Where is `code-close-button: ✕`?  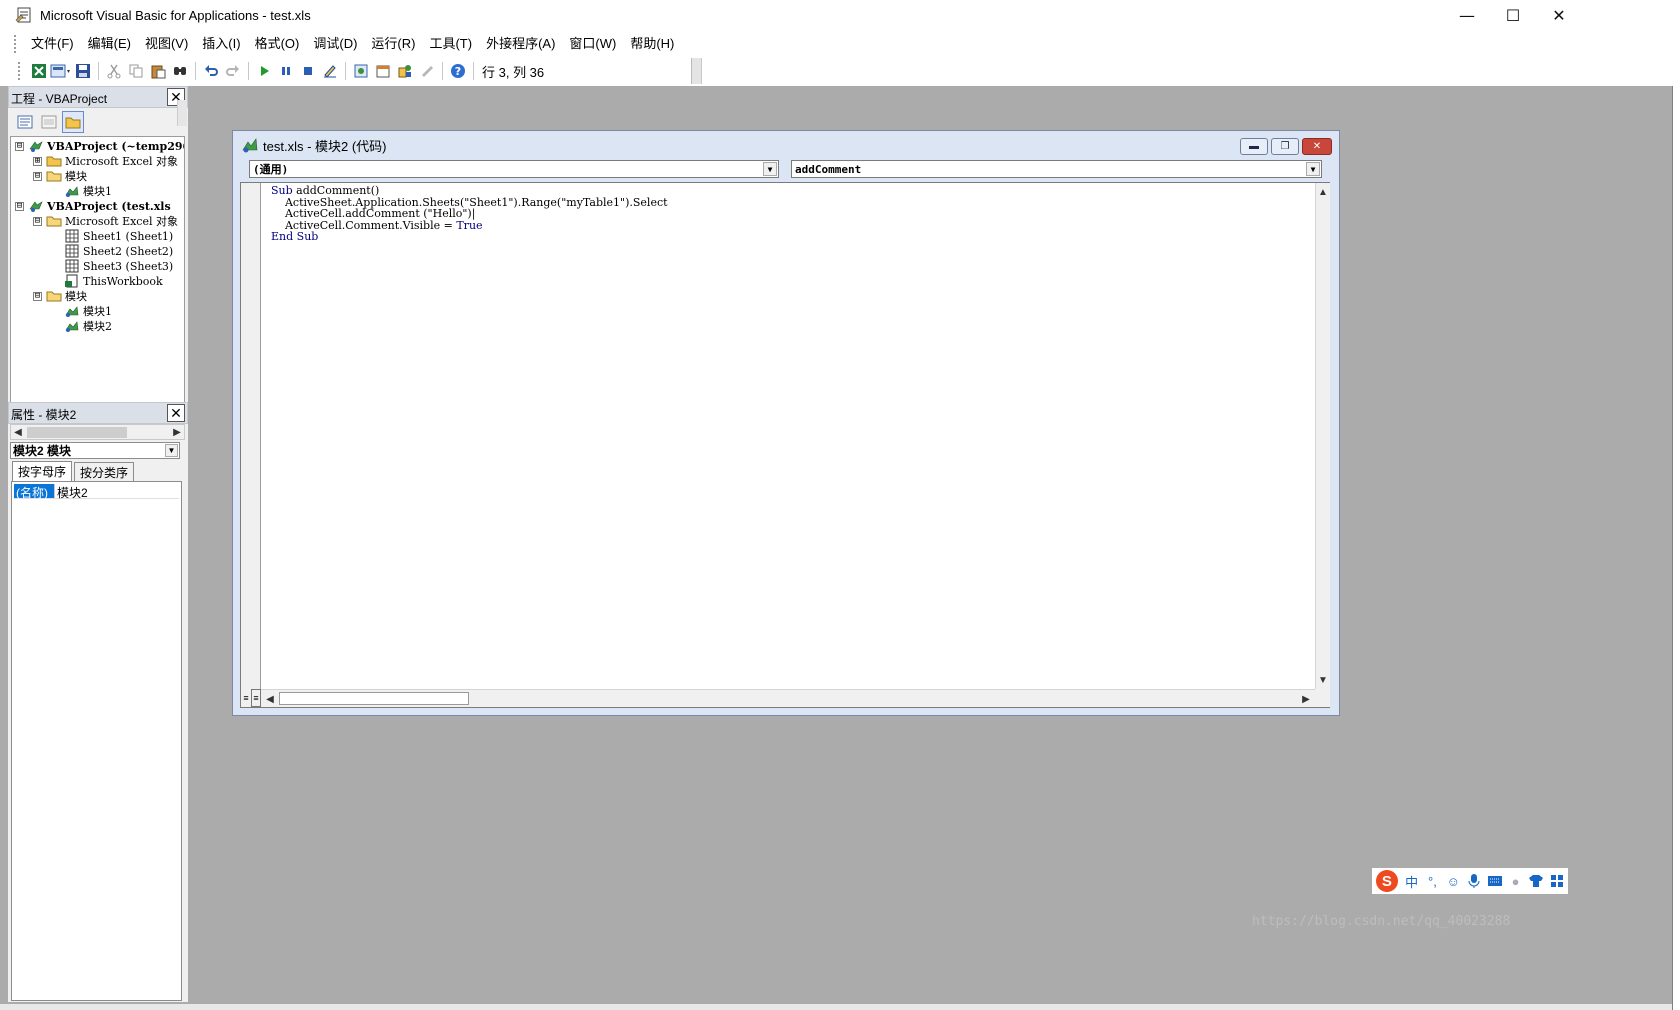
code-close-button: ✕ is located at coordinates (1317, 146).